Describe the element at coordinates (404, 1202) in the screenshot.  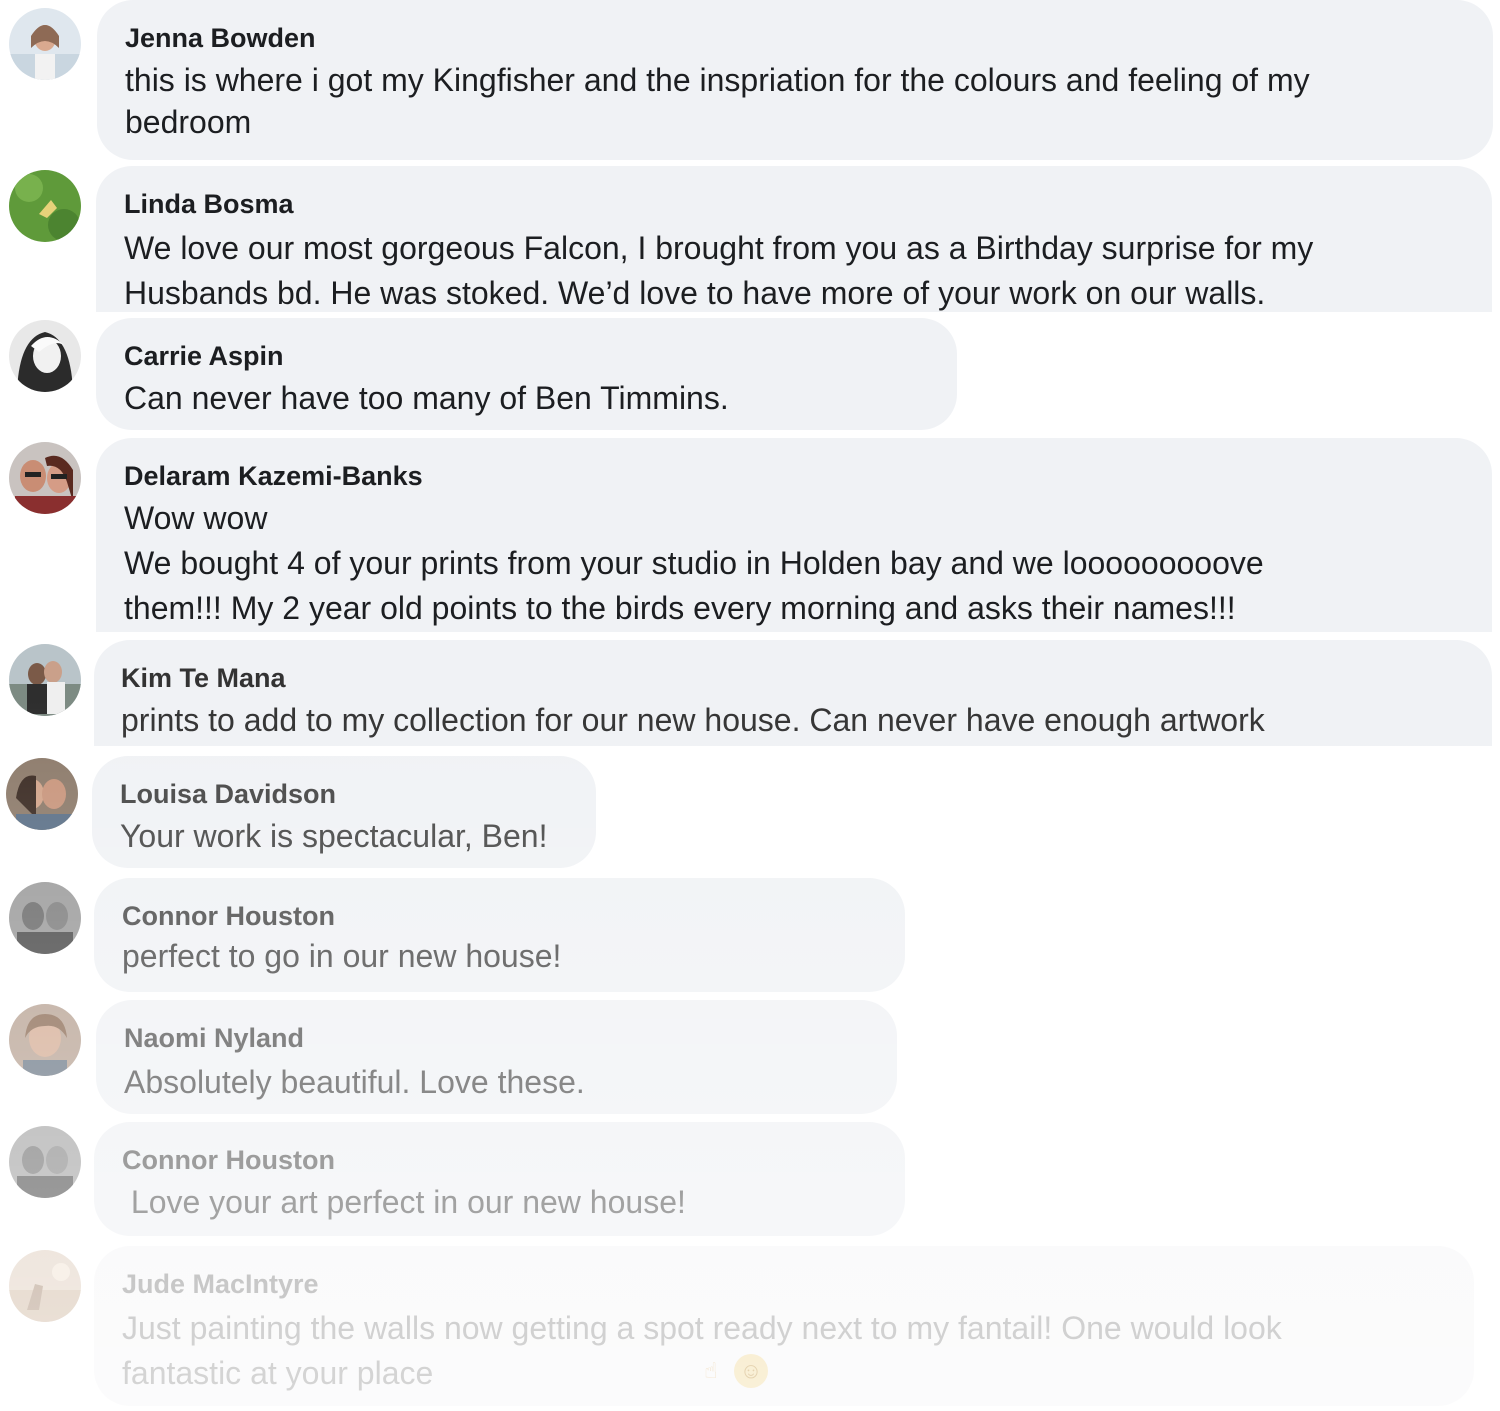
I see `comment-text-line: Love your art perfect in our new house!` at that location.